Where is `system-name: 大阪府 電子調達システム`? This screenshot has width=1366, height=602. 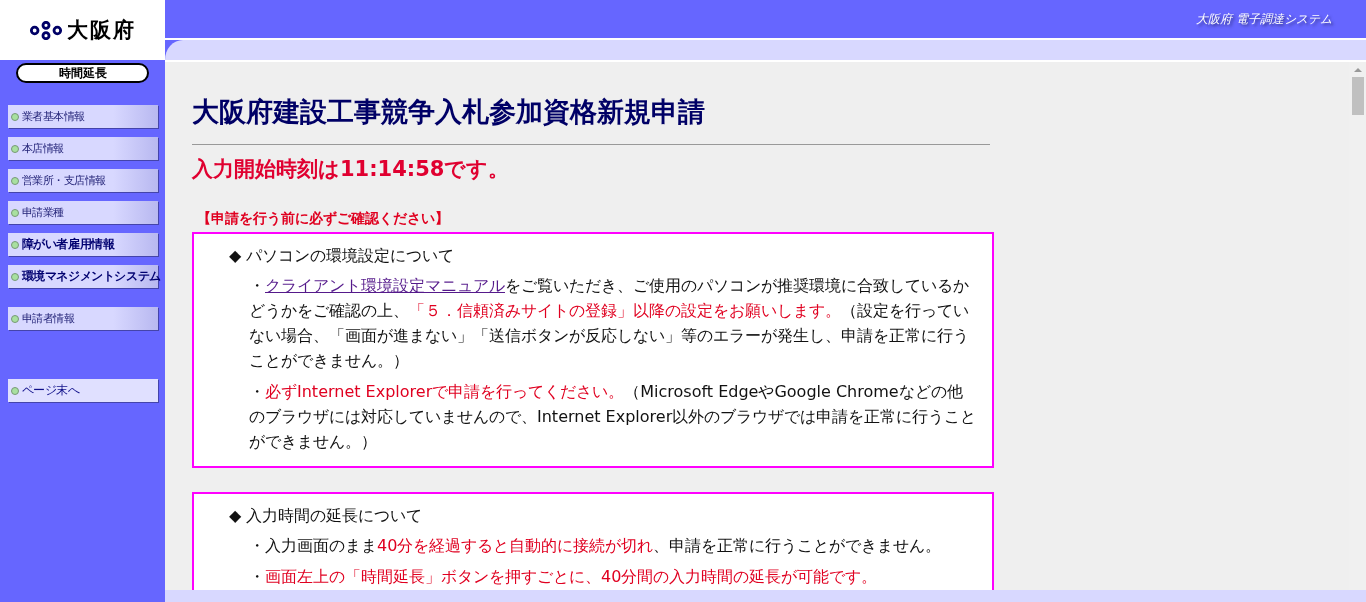 system-name: 大阪府 電子調達システム is located at coordinates (1264, 19).